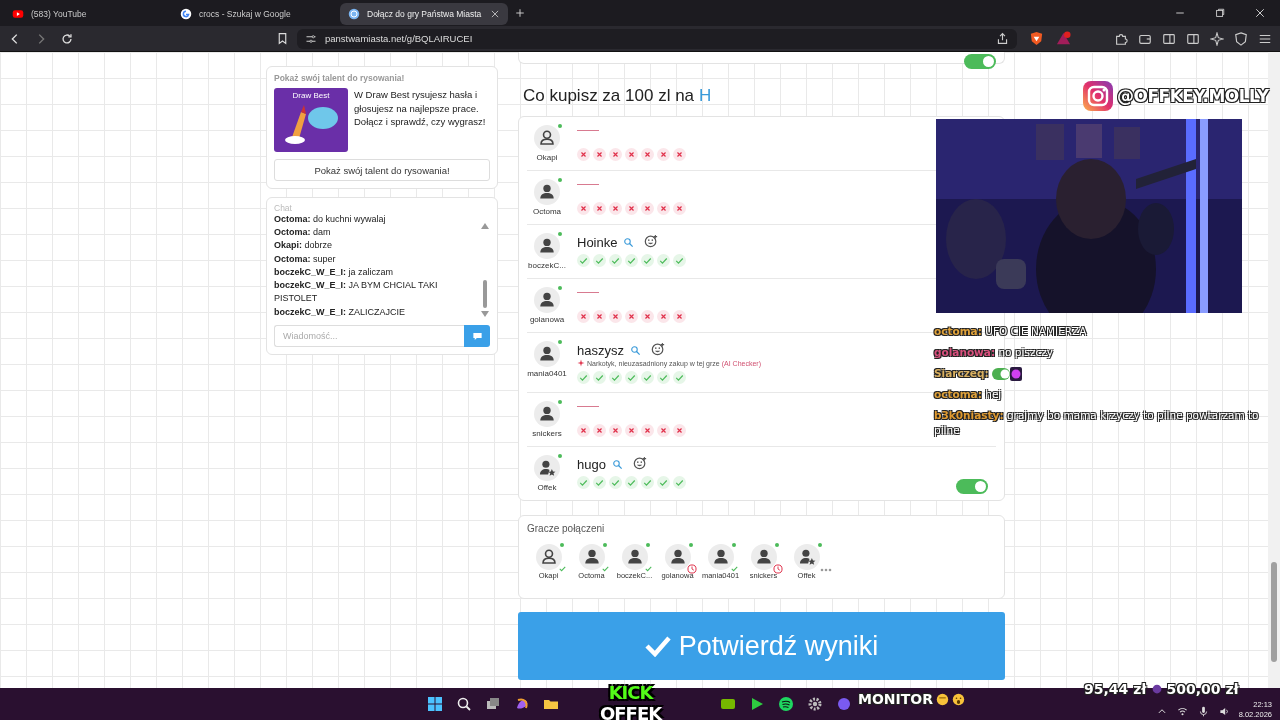 This screenshot has height=720, width=1280. Describe the element at coordinates (522, 704) in the screenshot. I see `swirl-icon` at that location.